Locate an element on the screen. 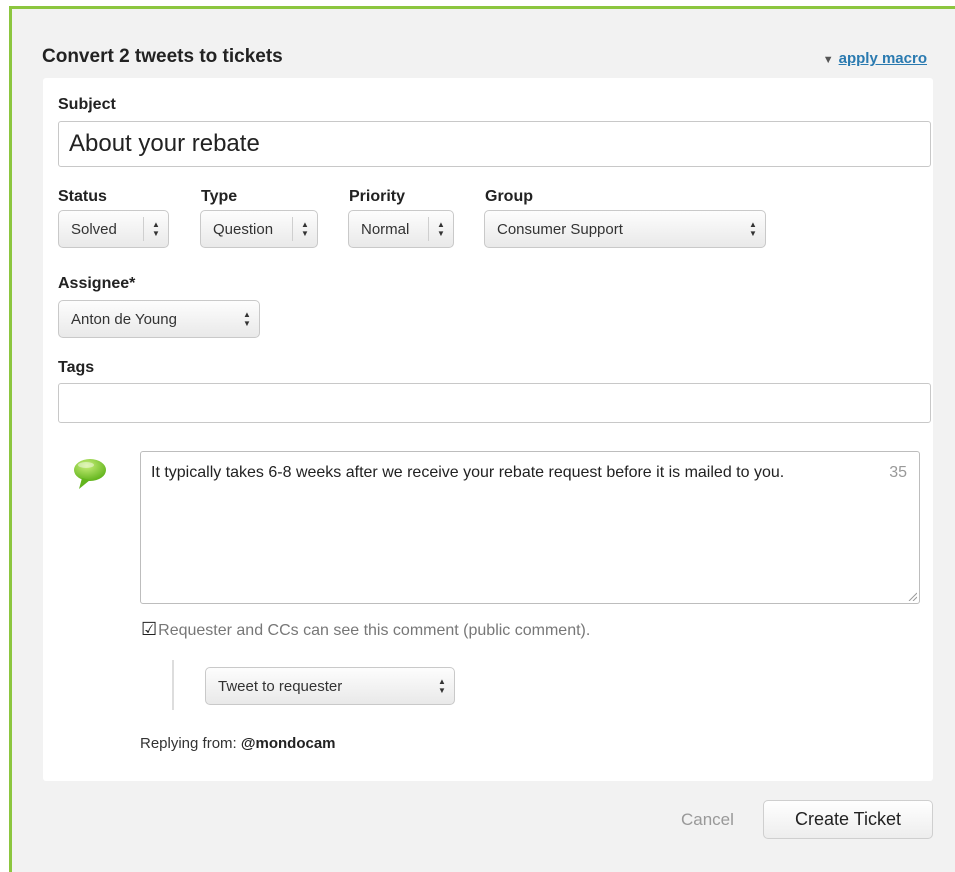 This screenshot has width=955, height=872. subject-label: Subject is located at coordinates (87, 104).